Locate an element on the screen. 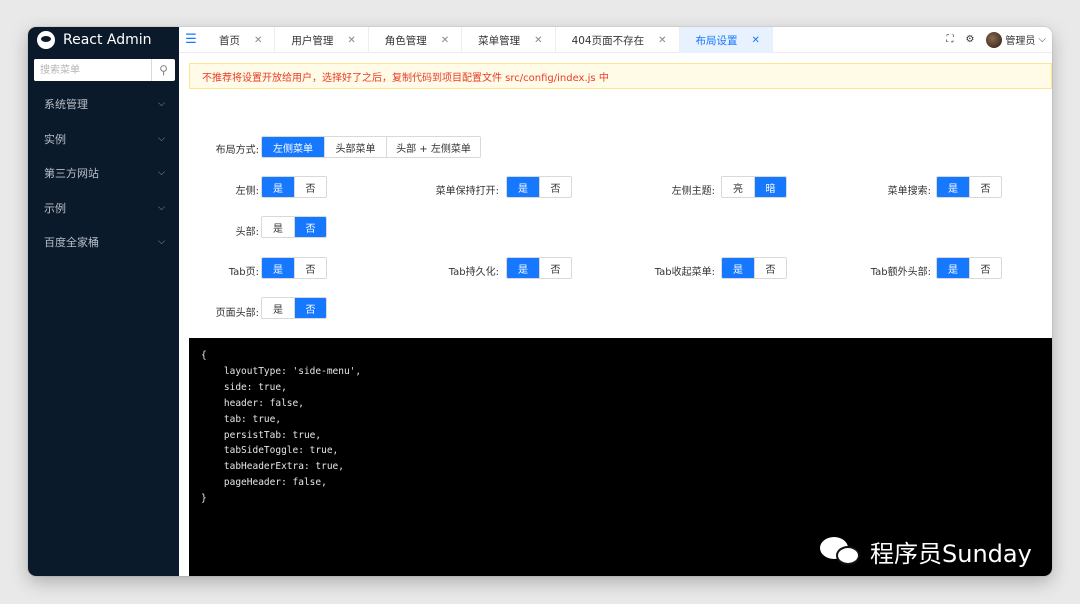 The height and width of the screenshot is (604, 1080). sidebar: React Admin ⚲ 系统管理 ⌵ 实例 ⌵ 第三方网站 ⌵ 示例 ⌵ is located at coordinates (103, 301).